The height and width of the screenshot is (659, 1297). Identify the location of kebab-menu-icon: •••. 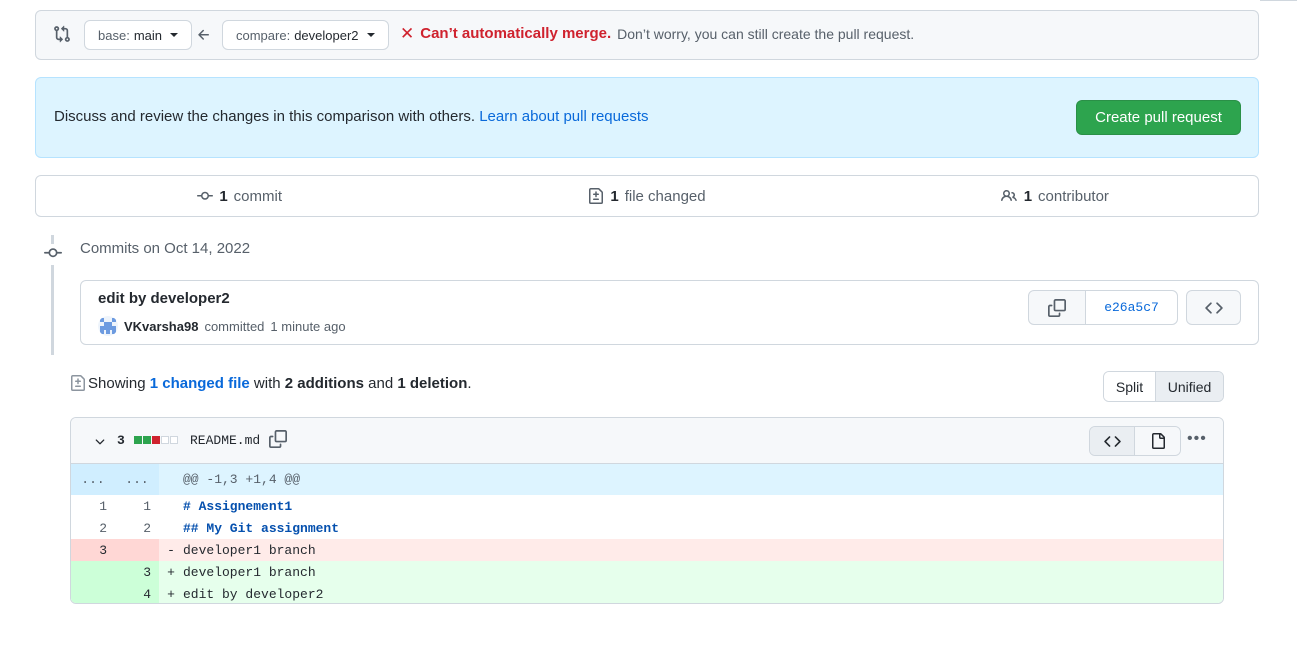
(1197, 439).